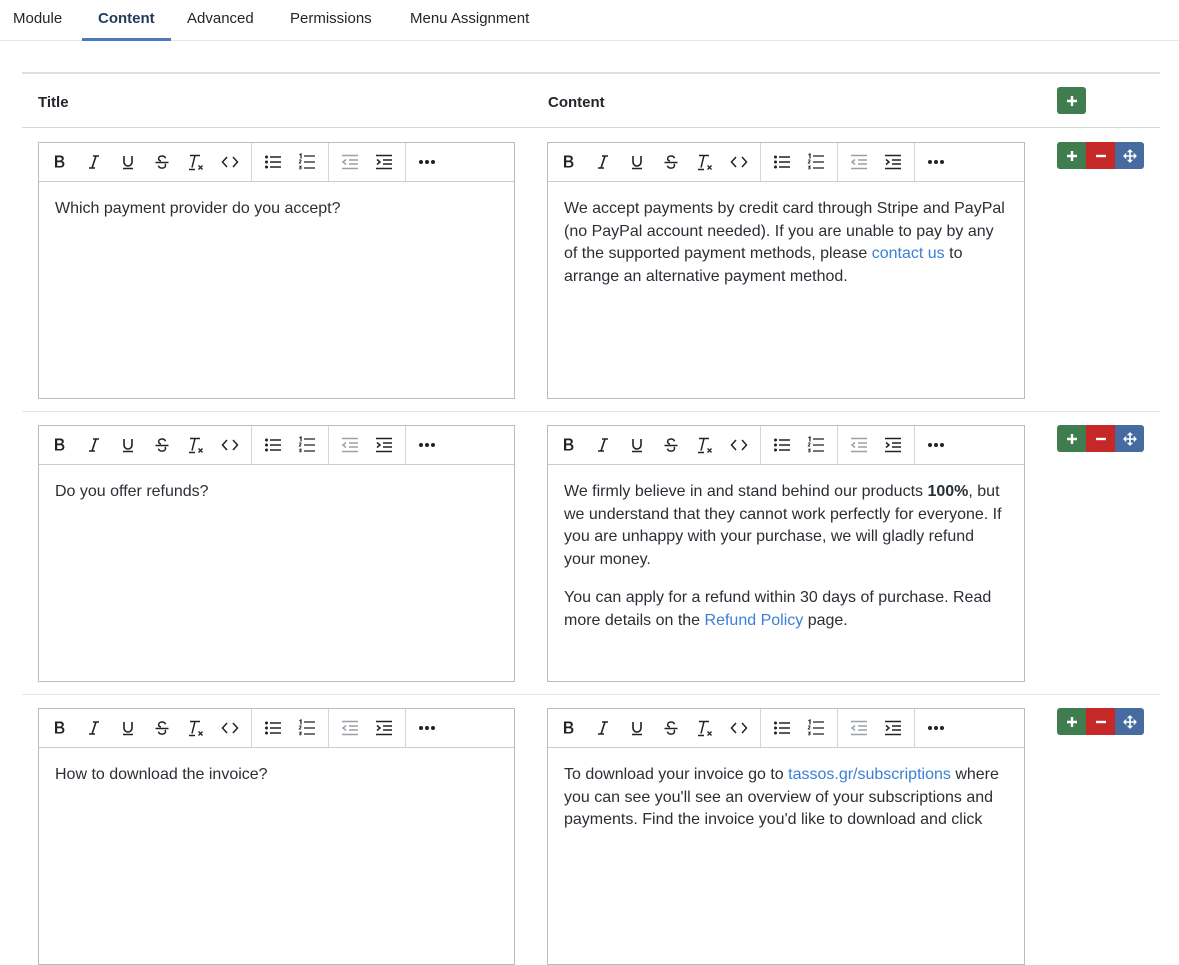 The height and width of the screenshot is (965, 1179). I want to click on editor-toolbar, so click(786, 728).